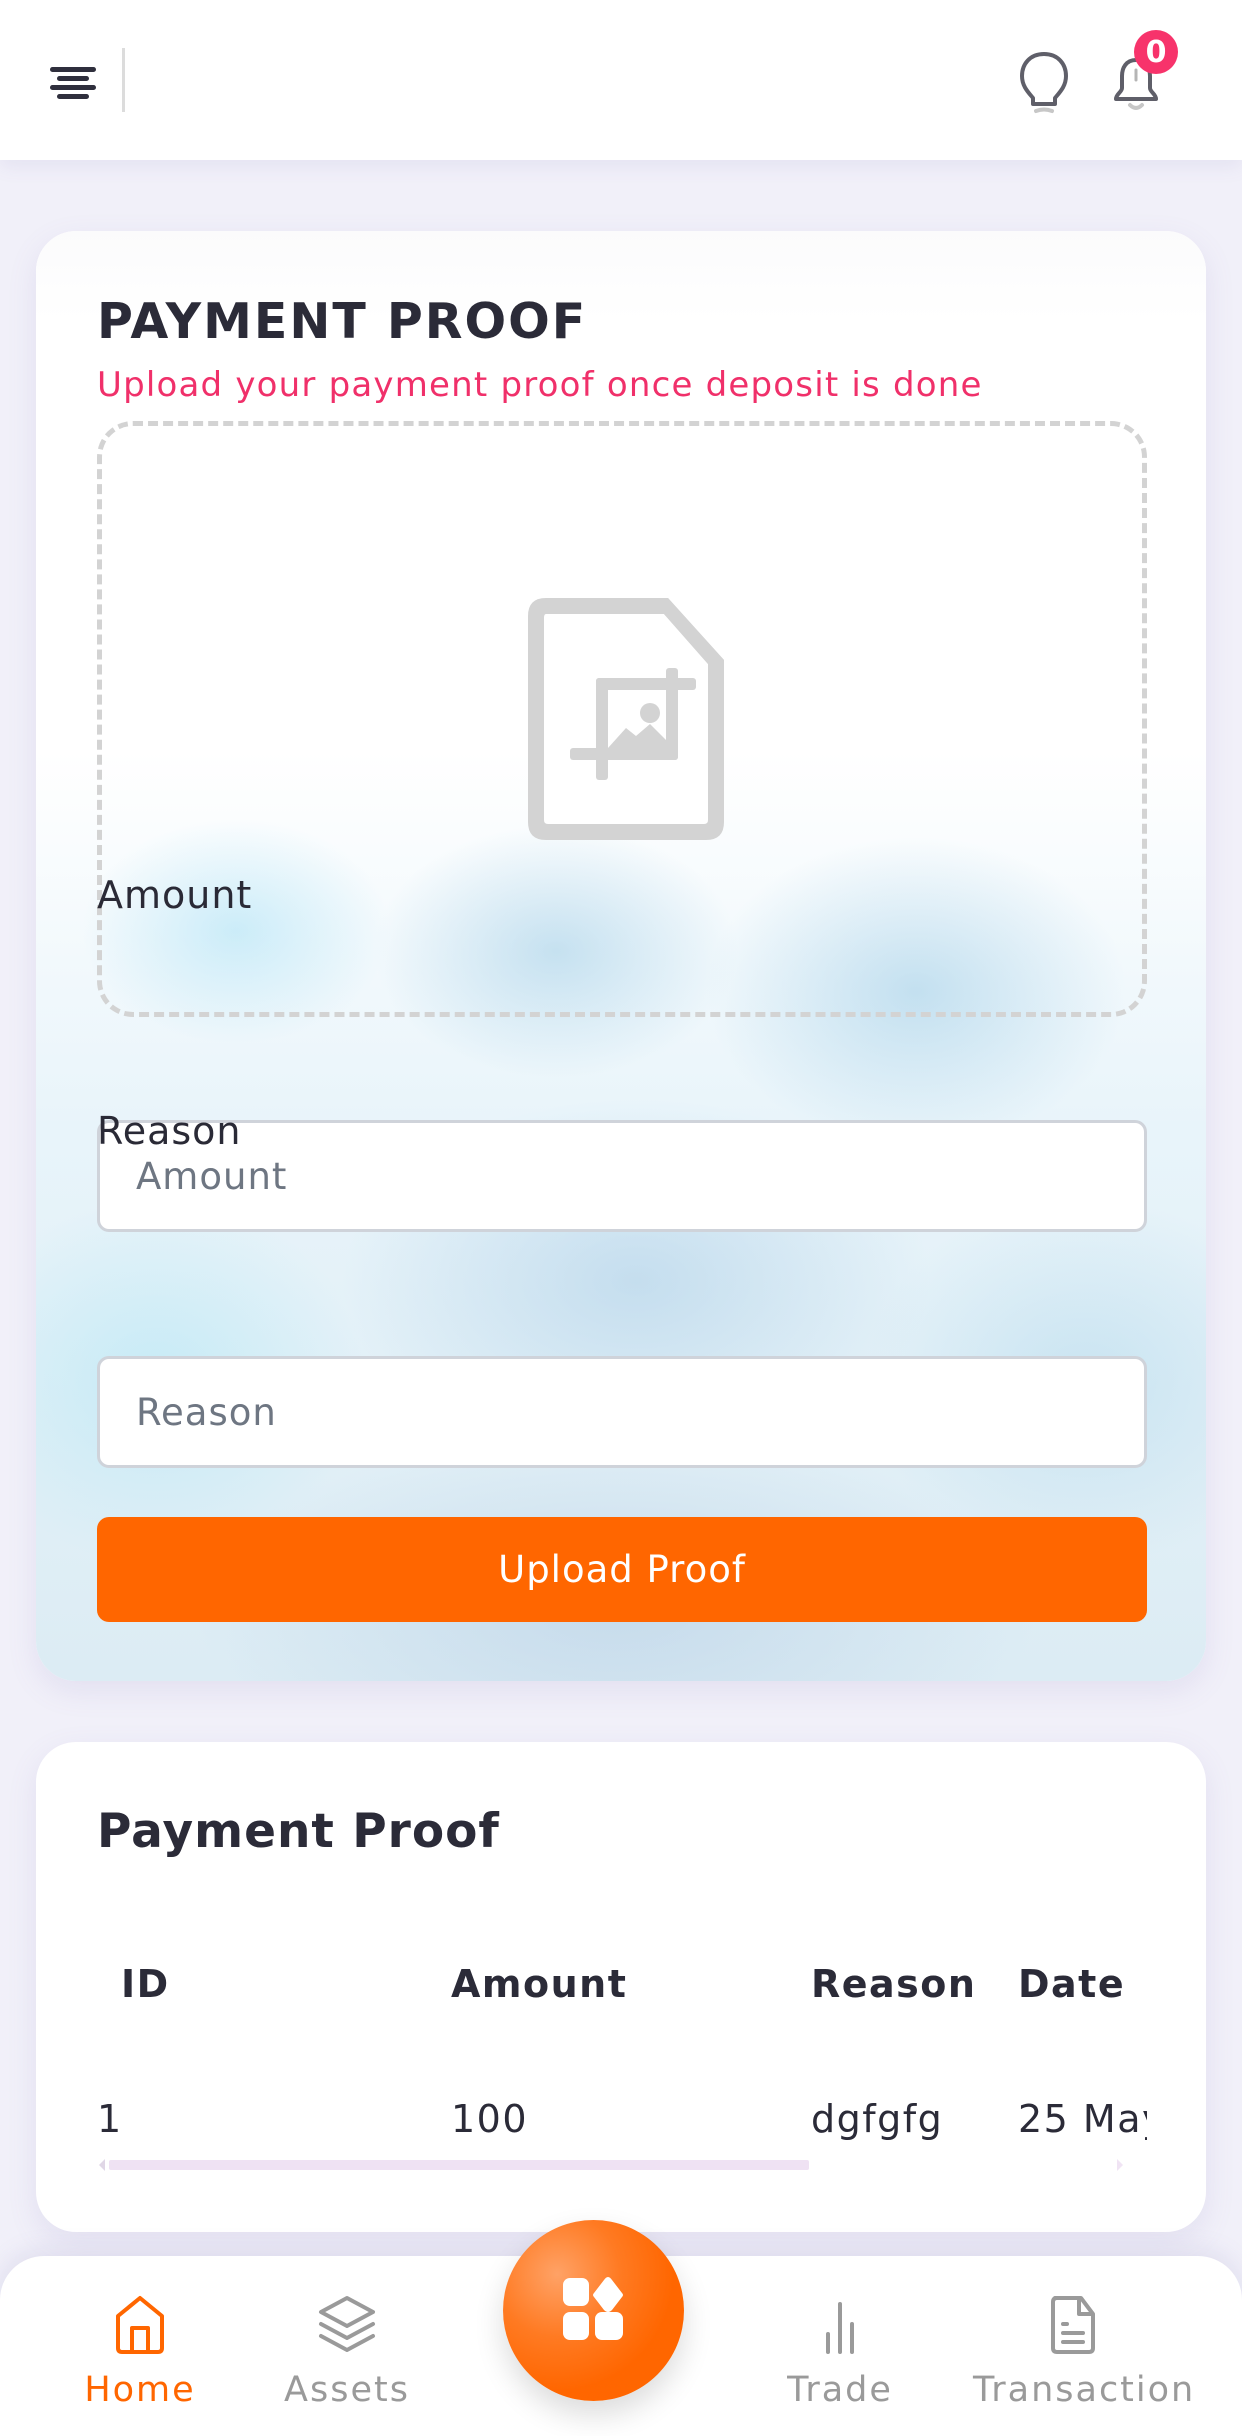  I want to click on reason-label: Reason, so click(169, 1131).